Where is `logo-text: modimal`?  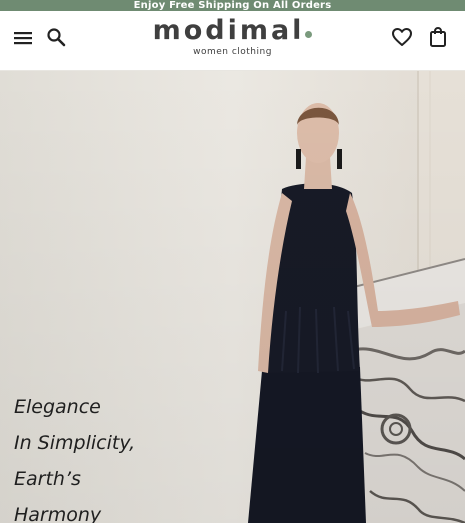
logo-text: modimal is located at coordinates (228, 30).